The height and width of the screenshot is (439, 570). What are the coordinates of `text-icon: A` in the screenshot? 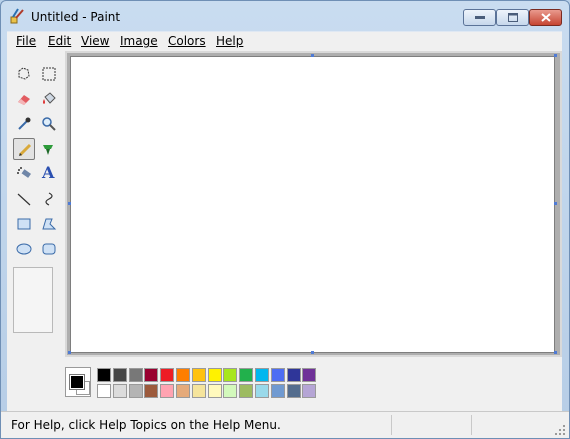 It's located at (48, 172).